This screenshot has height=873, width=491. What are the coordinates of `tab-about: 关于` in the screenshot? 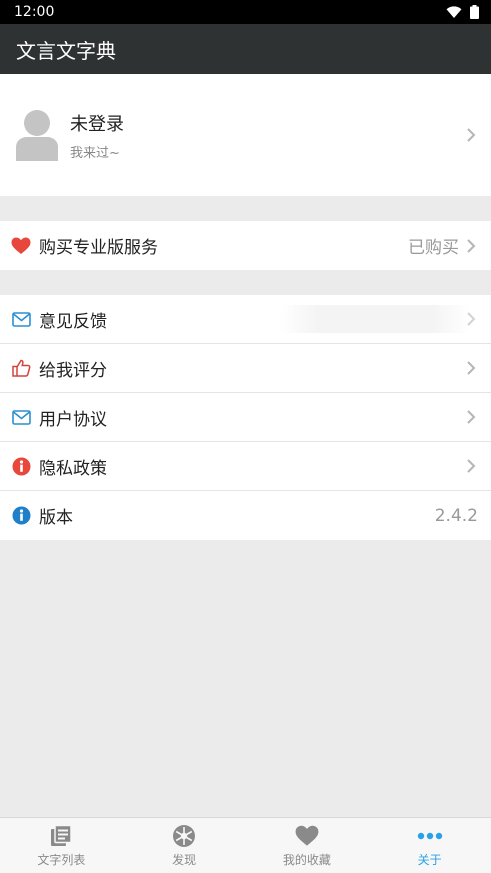 It's located at (429, 845).